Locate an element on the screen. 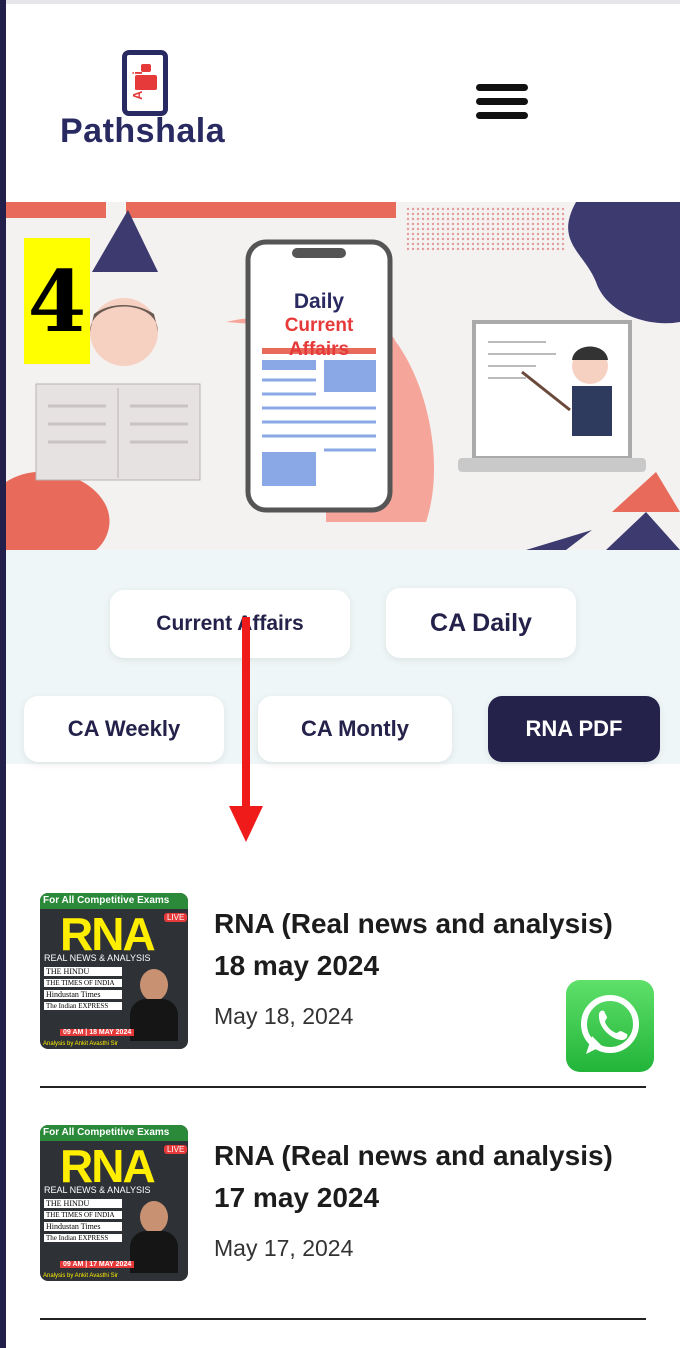  logo-phone-icon is located at coordinates (145, 83).